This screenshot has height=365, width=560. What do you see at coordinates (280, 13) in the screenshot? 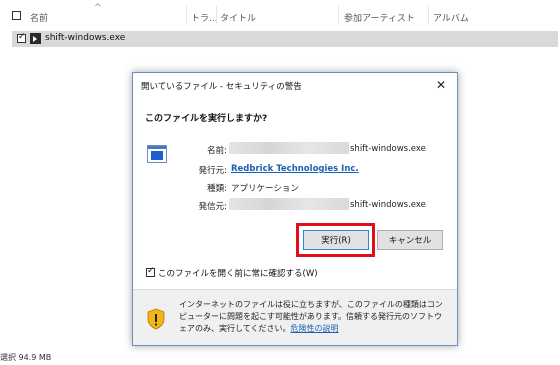
I see `column-header: ^ 名前 トラ... タイトル 参加アーティスト アルバム` at bounding box center [280, 13].